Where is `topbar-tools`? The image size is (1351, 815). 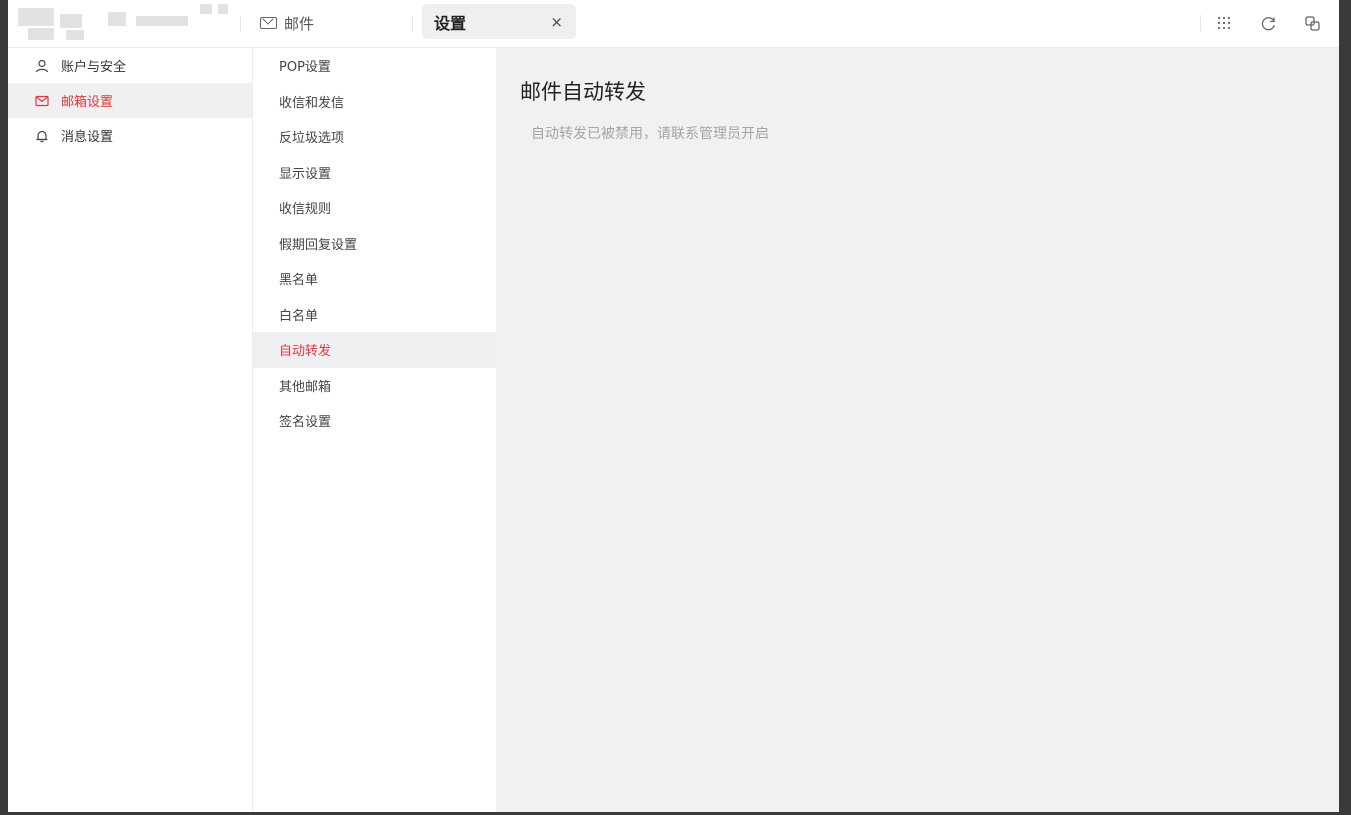
topbar-tools is located at coordinates (1260, 23).